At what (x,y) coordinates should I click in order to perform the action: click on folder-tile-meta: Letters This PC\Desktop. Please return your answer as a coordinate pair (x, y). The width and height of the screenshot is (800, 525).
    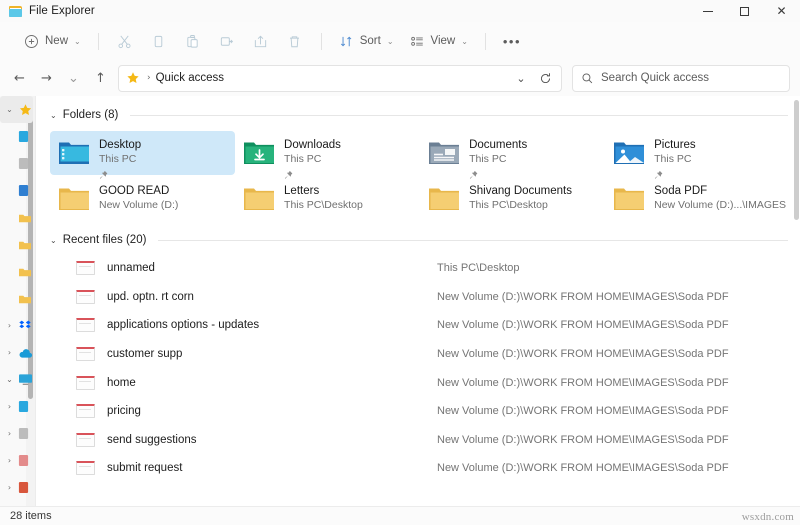
    Looking at the image, I should click on (323, 198).